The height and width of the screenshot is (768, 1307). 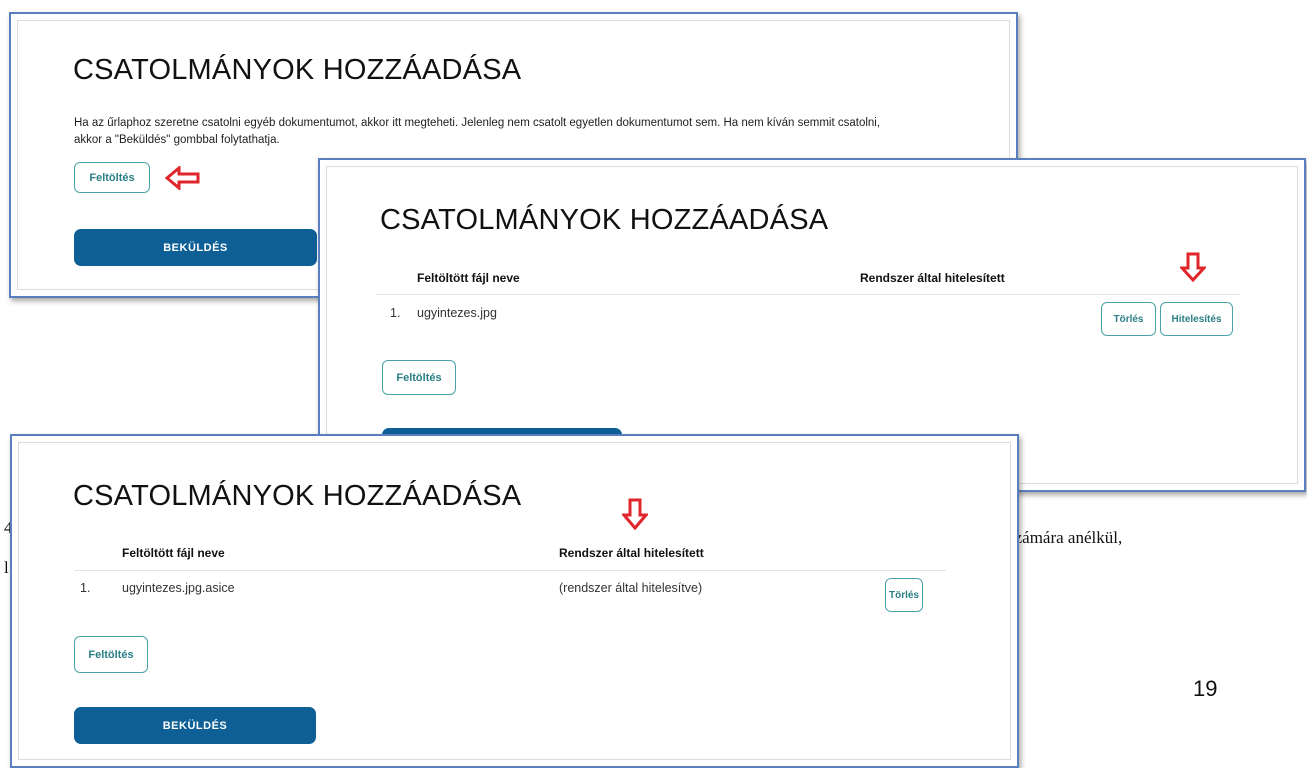 What do you see at coordinates (182, 178) in the screenshot?
I see `arrow-left-icon` at bounding box center [182, 178].